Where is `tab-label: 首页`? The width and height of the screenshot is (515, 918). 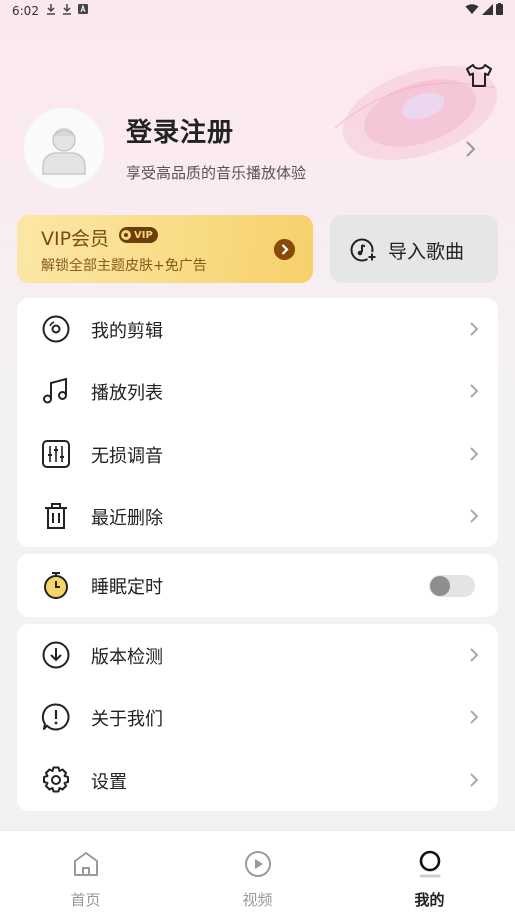
tab-label: 首页 is located at coordinates (85, 900).